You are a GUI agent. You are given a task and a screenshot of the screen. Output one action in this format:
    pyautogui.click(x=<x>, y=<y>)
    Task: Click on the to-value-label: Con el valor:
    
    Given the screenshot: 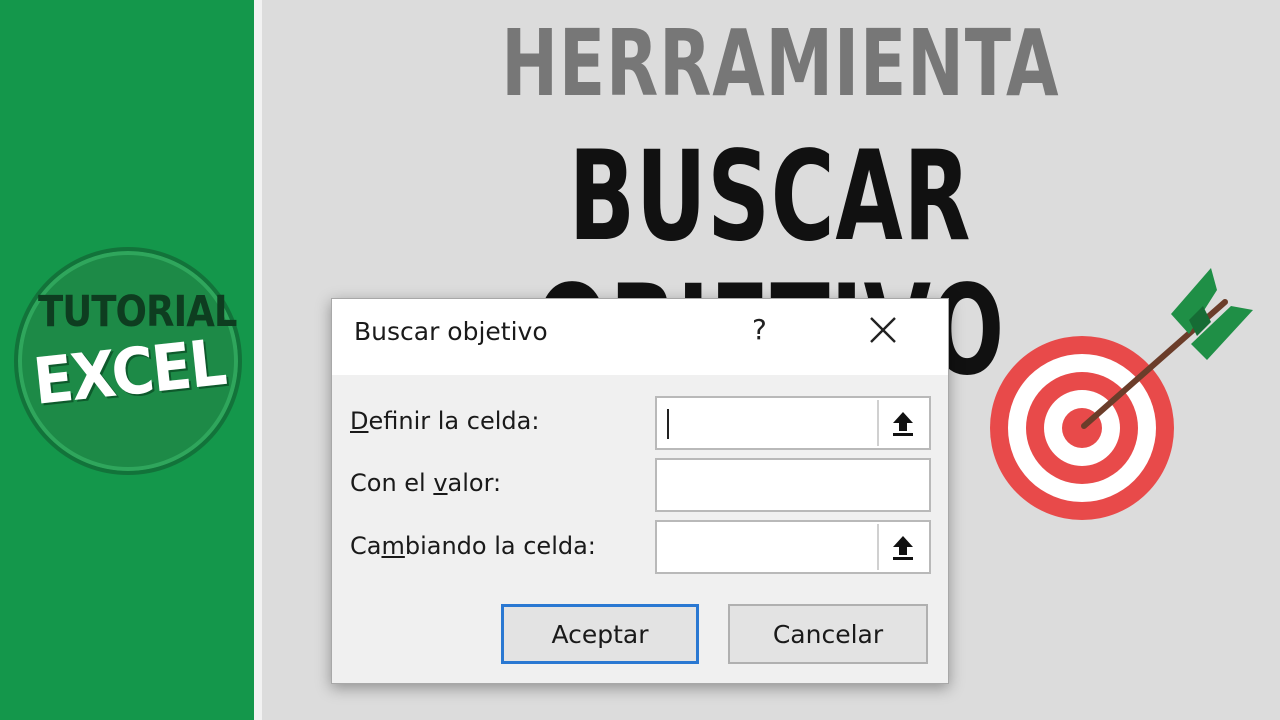 What is the action you would take?
    pyautogui.click(x=426, y=483)
    